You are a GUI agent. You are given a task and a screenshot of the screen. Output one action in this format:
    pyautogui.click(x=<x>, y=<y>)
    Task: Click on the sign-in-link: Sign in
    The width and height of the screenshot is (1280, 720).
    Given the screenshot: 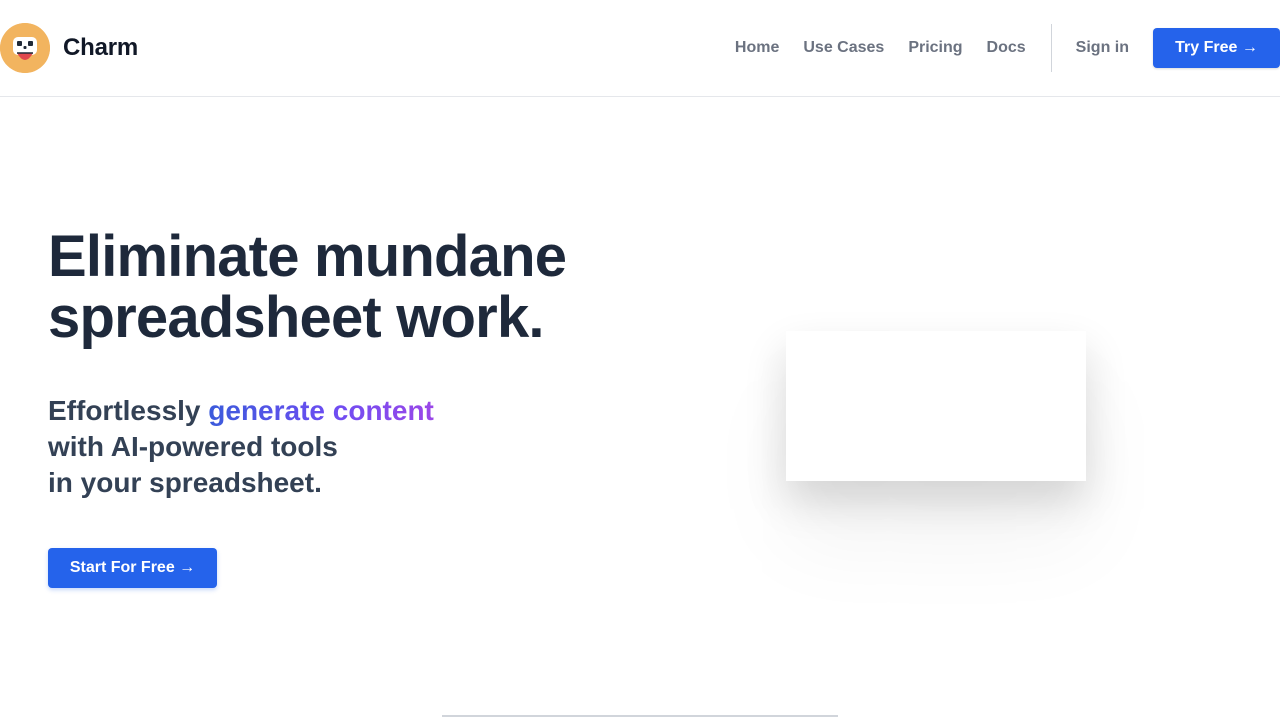 What is the action you would take?
    pyautogui.click(x=1102, y=48)
    